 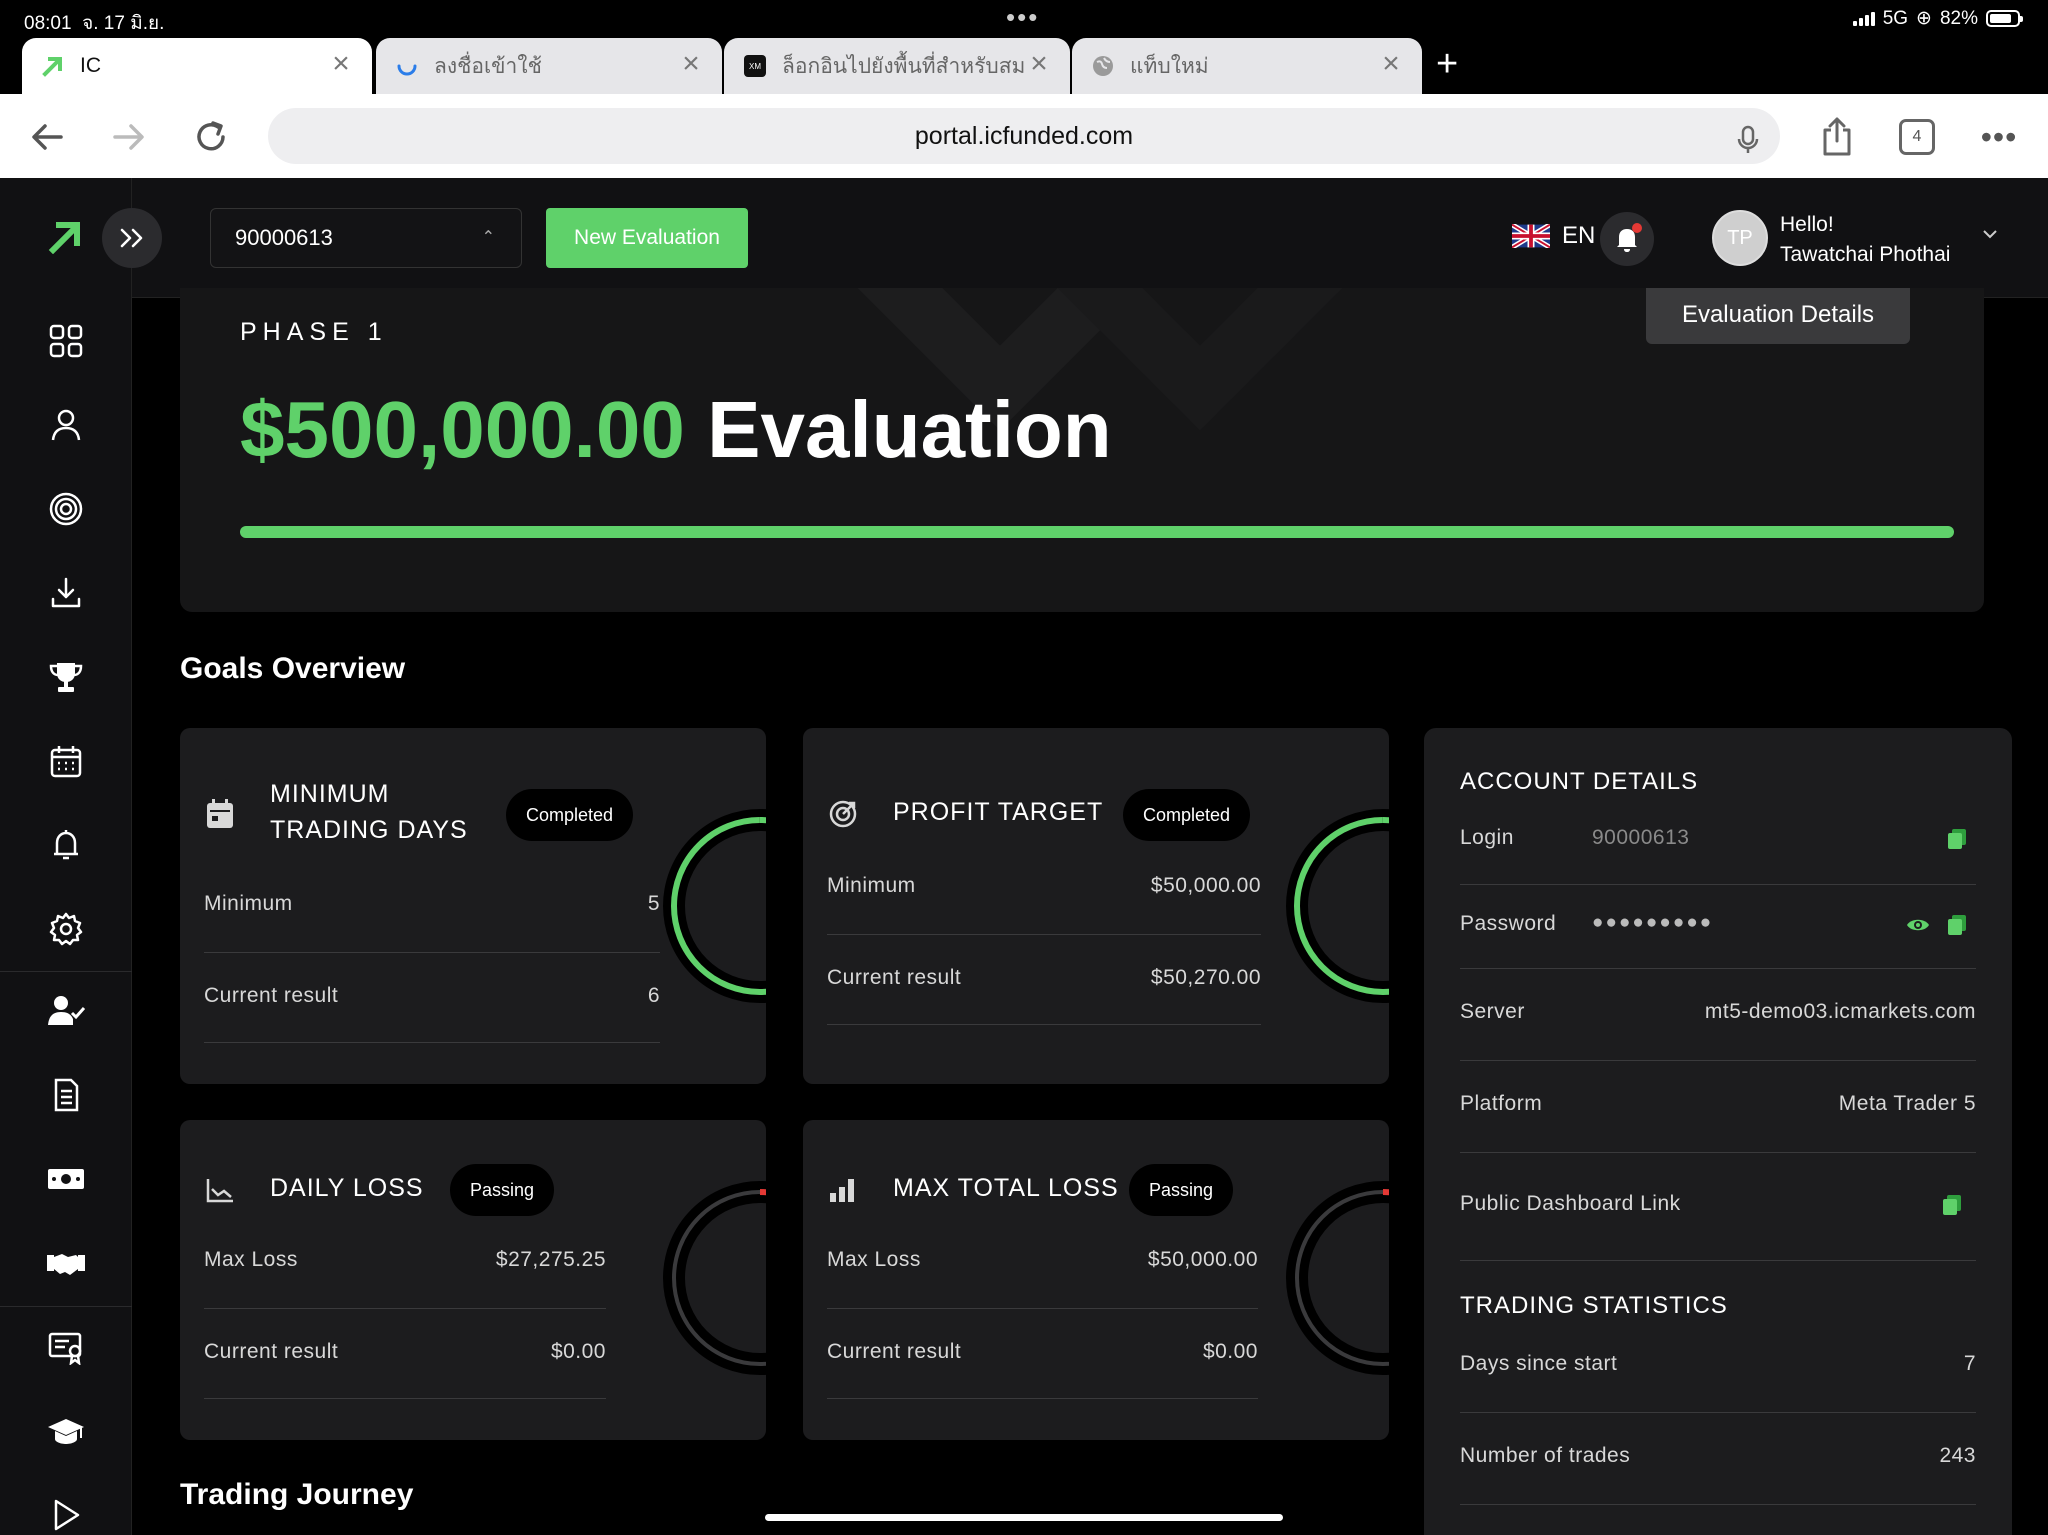 I want to click on current-result-label: Current result, so click(x=894, y=977).